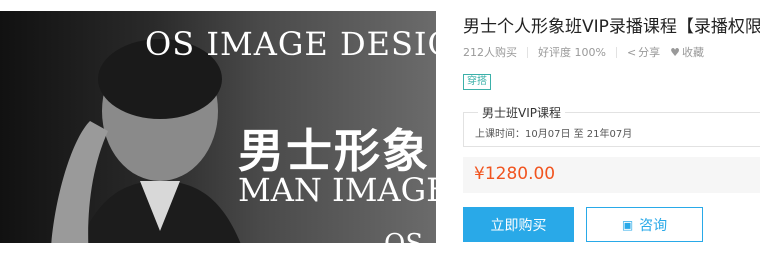 This screenshot has width=760, height=267. I want to click on cover-text-english: MAN IMAGE, so click(337, 190).